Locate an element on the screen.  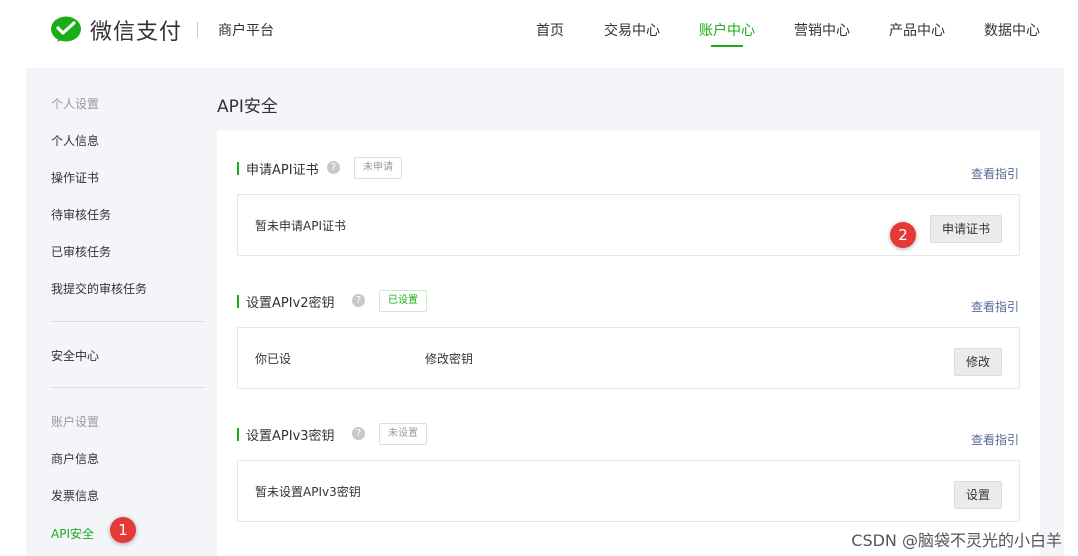
set-key-button: 设置 is located at coordinates (977, 495).